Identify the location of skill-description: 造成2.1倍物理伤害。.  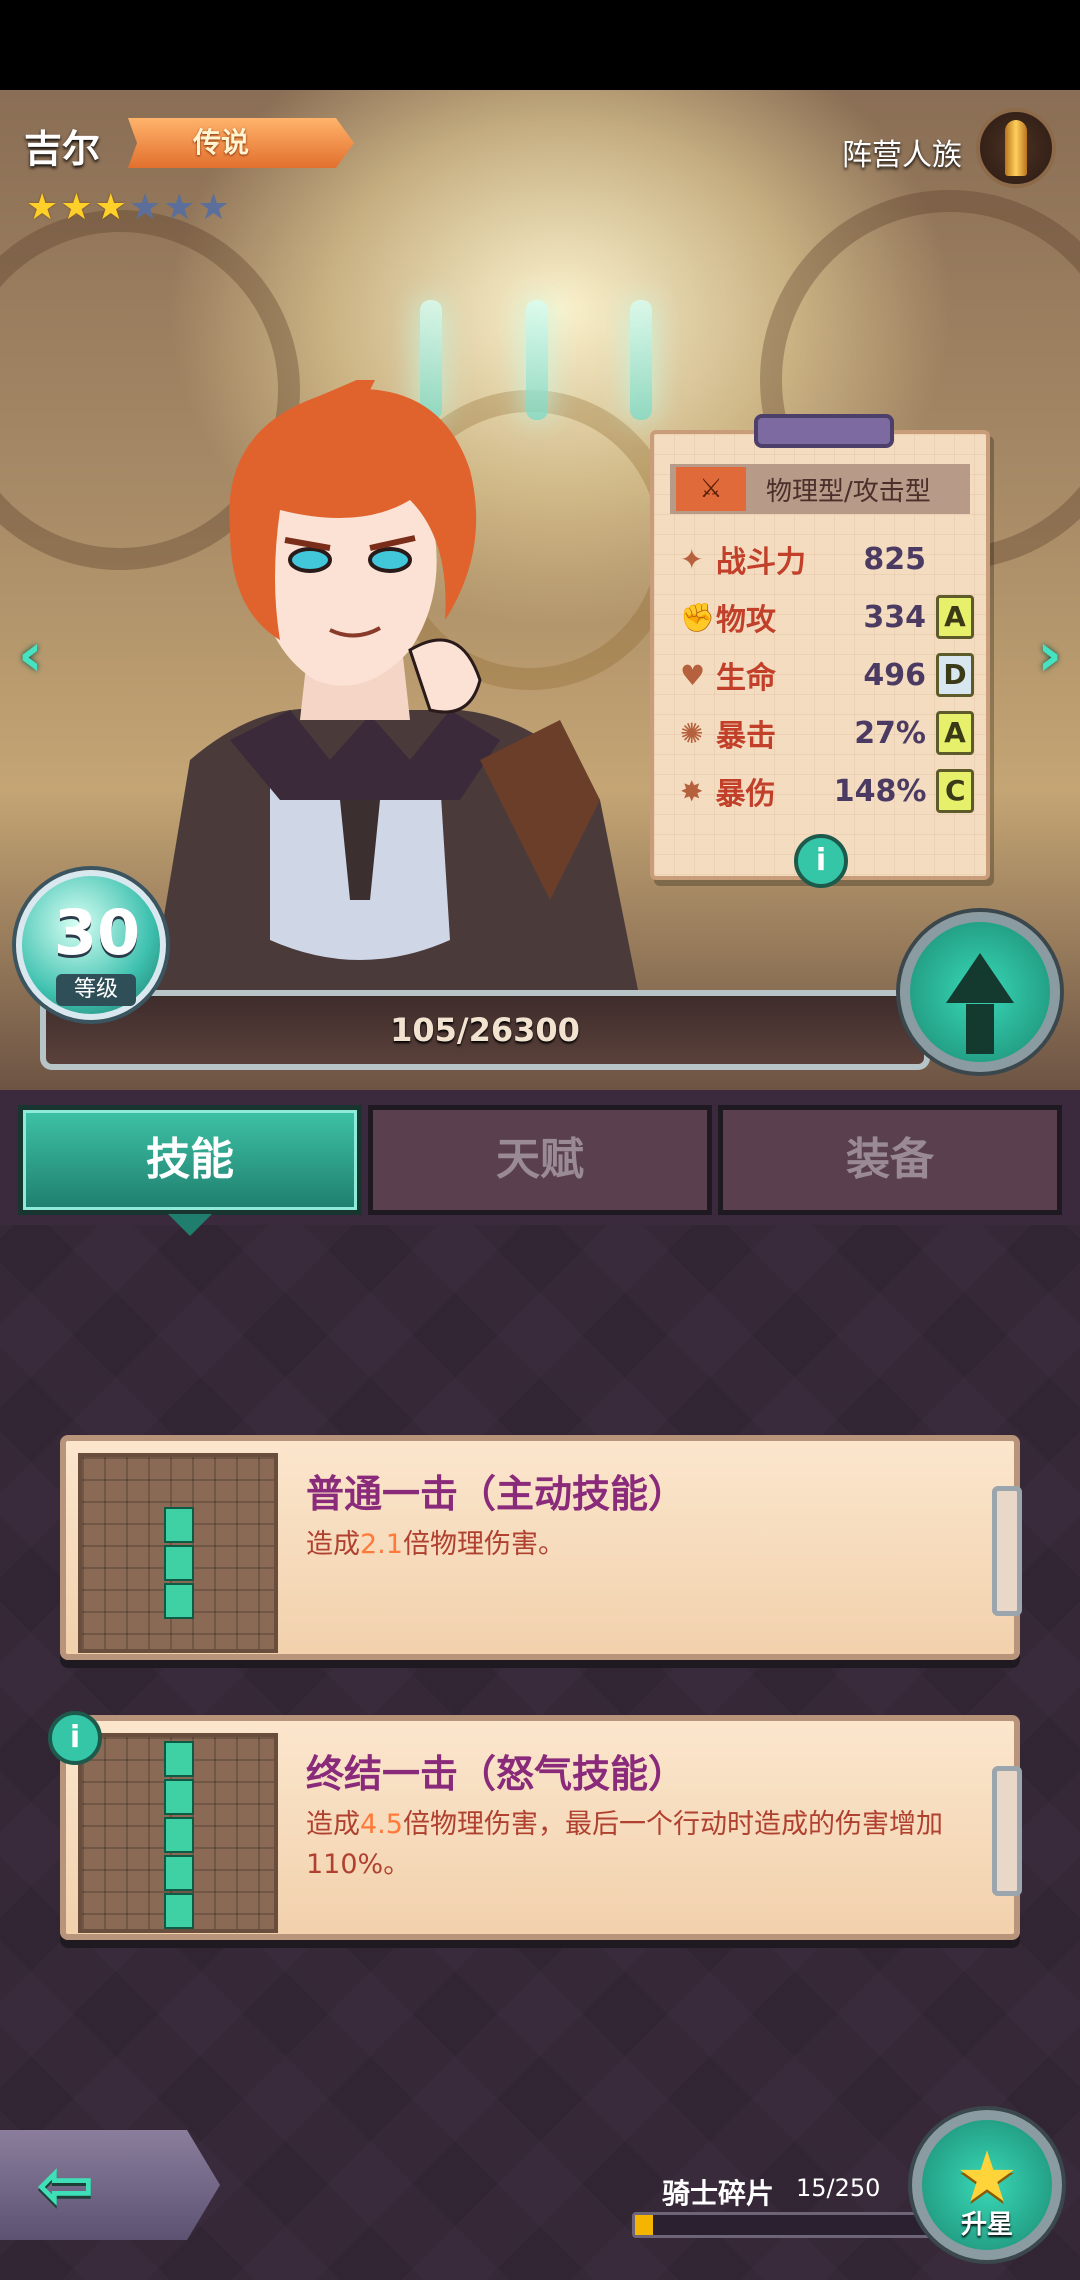
(435, 1544).